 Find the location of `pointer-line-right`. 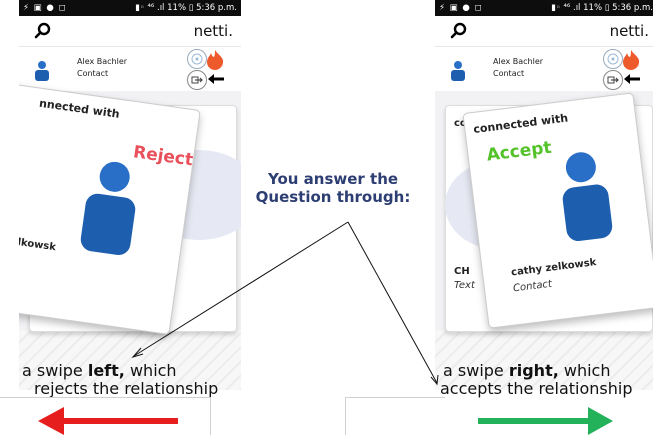

pointer-line-right is located at coordinates (392, 302).